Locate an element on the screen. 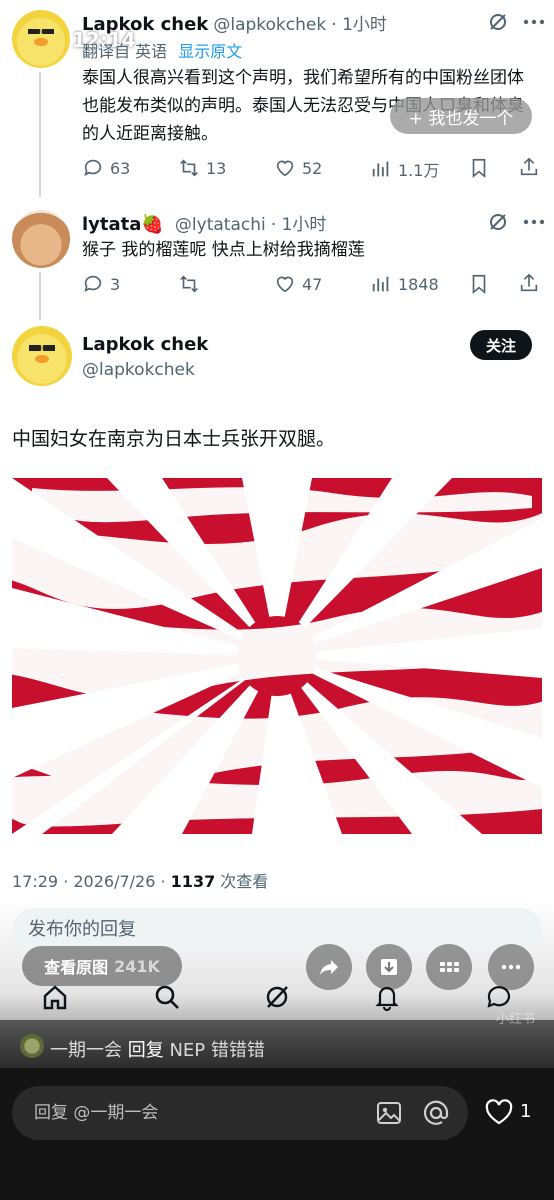  view-count: 1848 is located at coordinates (418, 284).